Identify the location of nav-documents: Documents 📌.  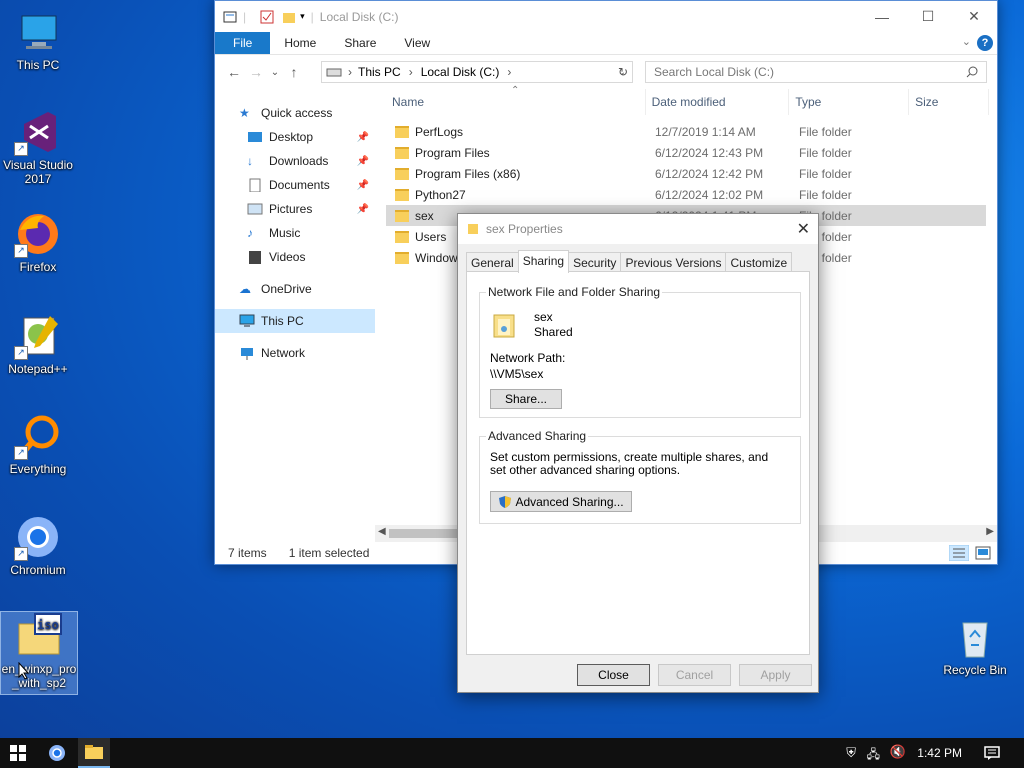
(295, 185).